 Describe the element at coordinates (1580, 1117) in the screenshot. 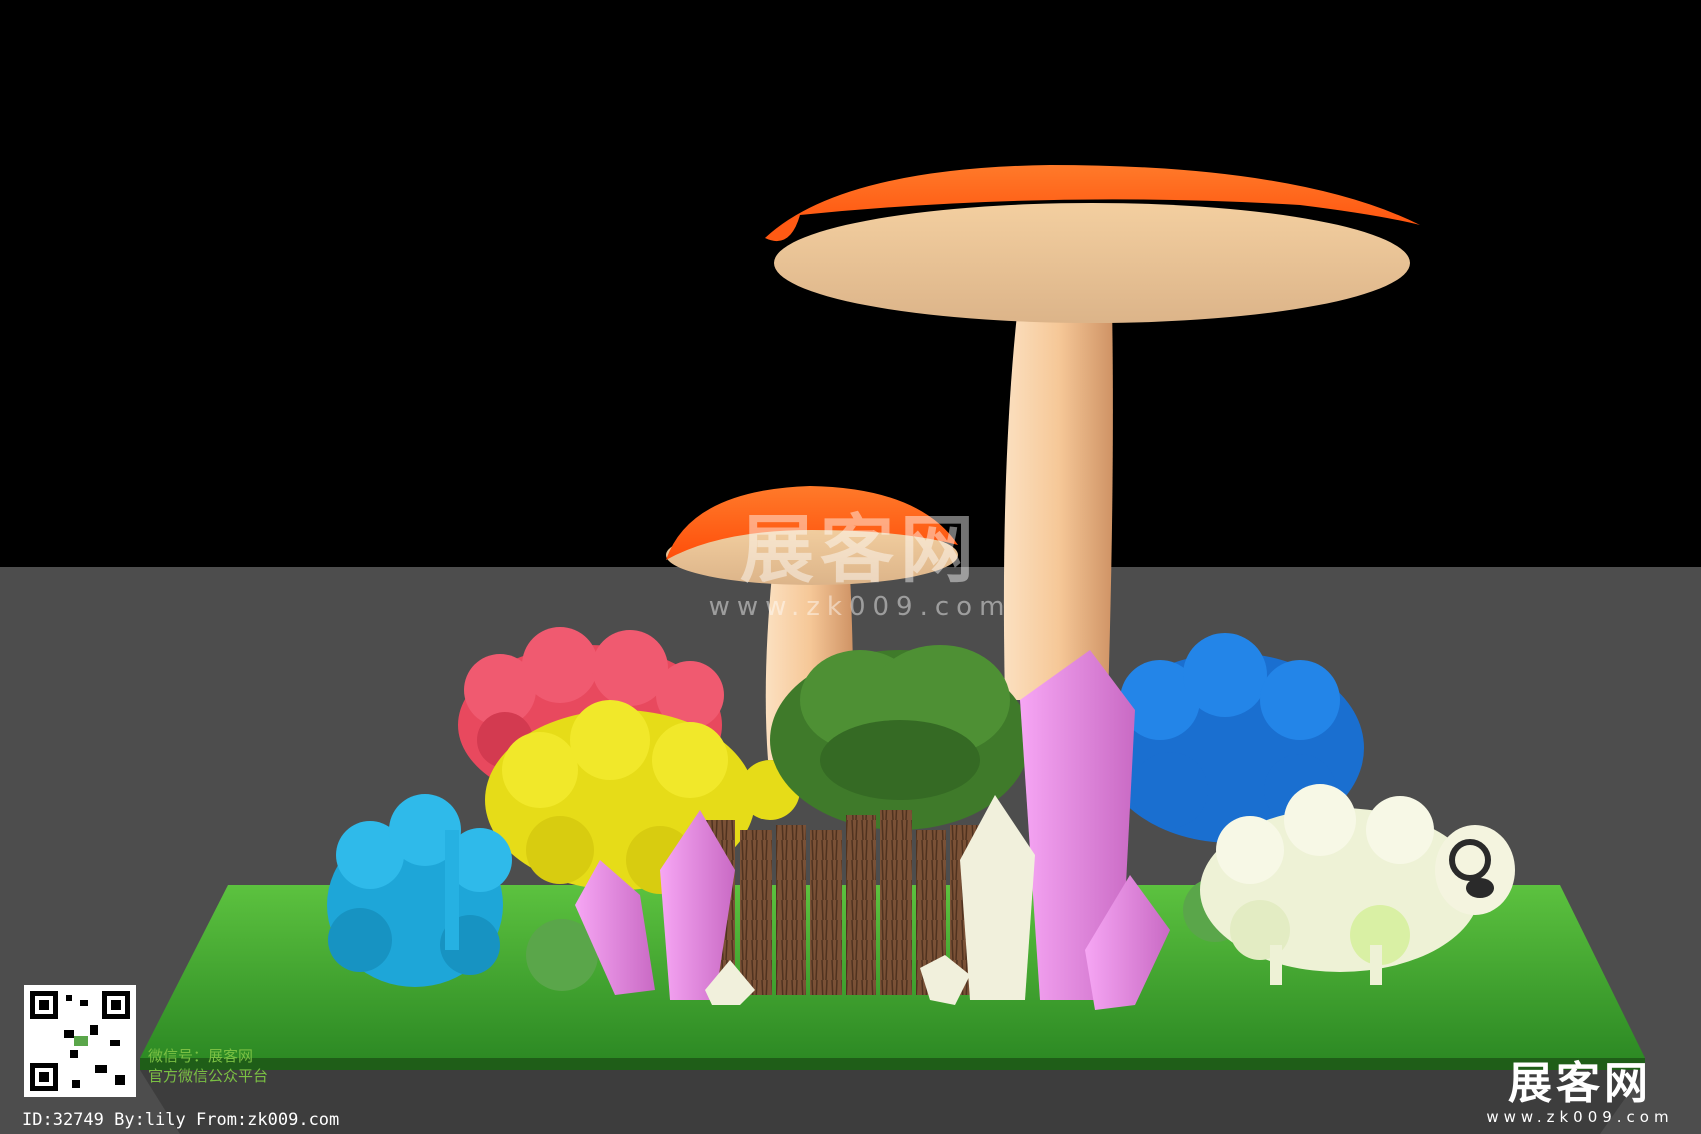

I see `watermark-corner-url: www.zk009.com` at that location.